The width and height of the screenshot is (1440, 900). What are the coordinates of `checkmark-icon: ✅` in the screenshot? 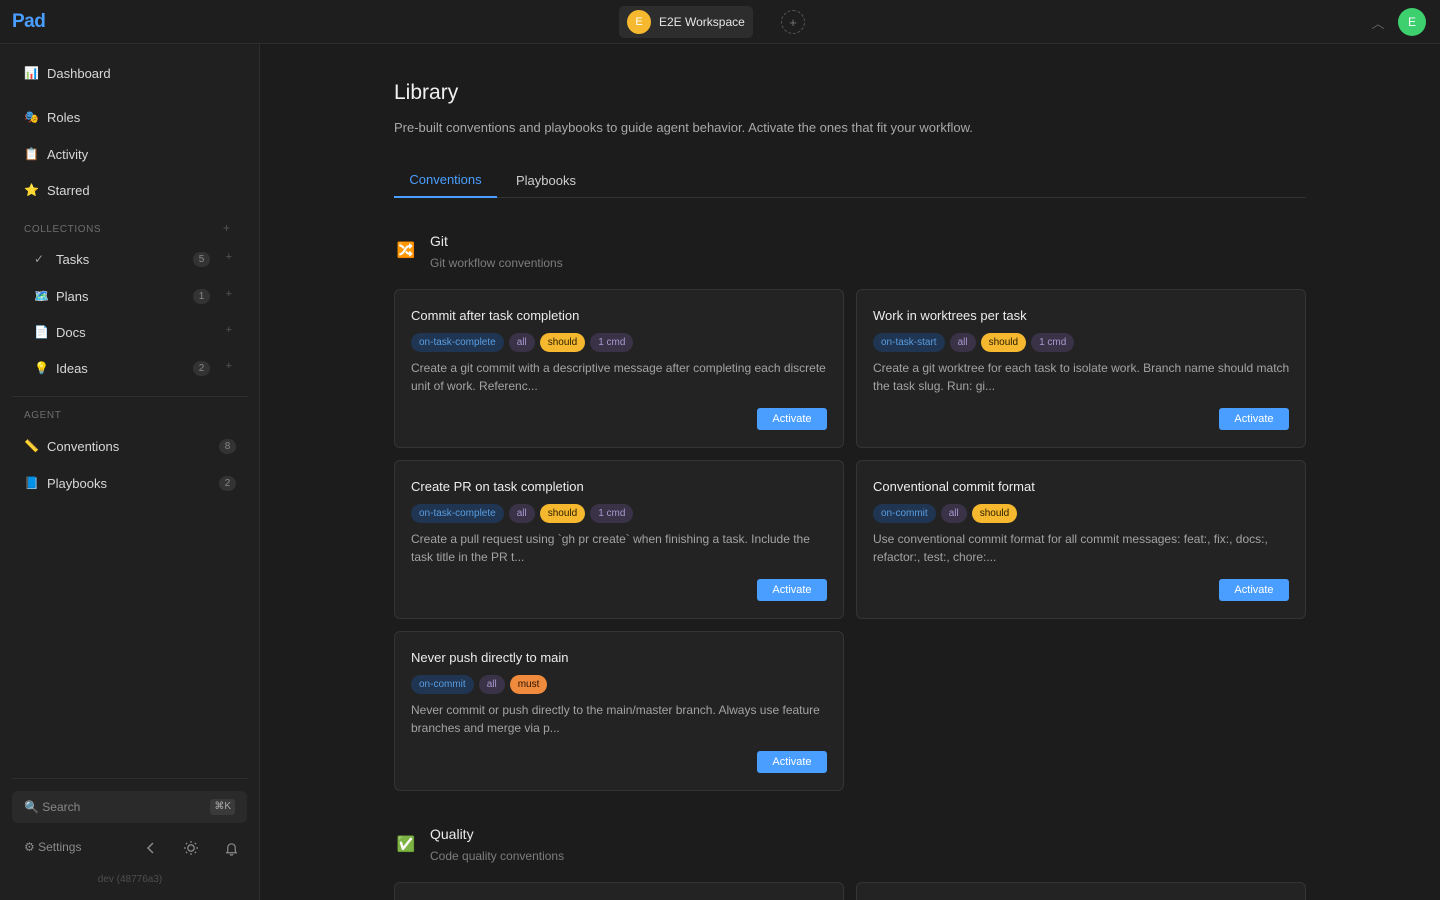 It's located at (406, 844).